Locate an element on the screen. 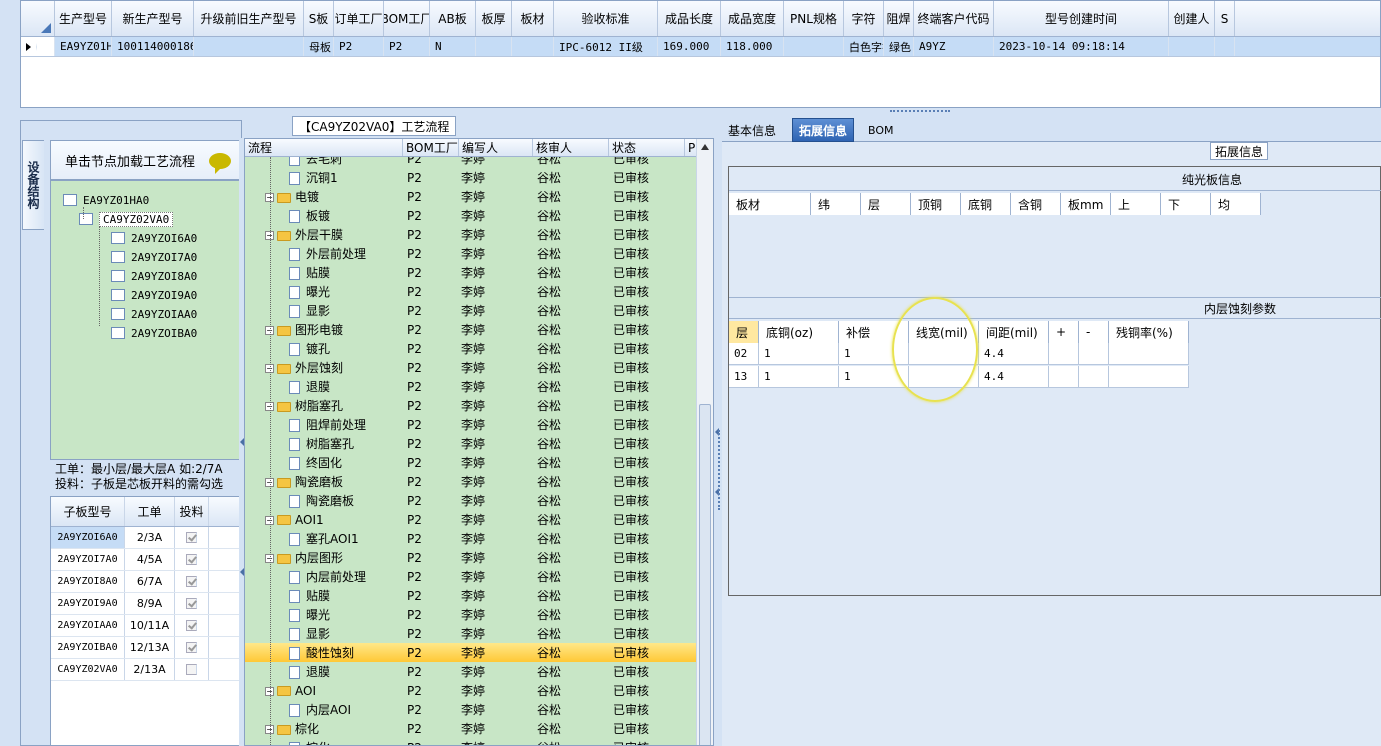 The width and height of the screenshot is (1381, 746). column-header: - is located at coordinates (1094, 332).